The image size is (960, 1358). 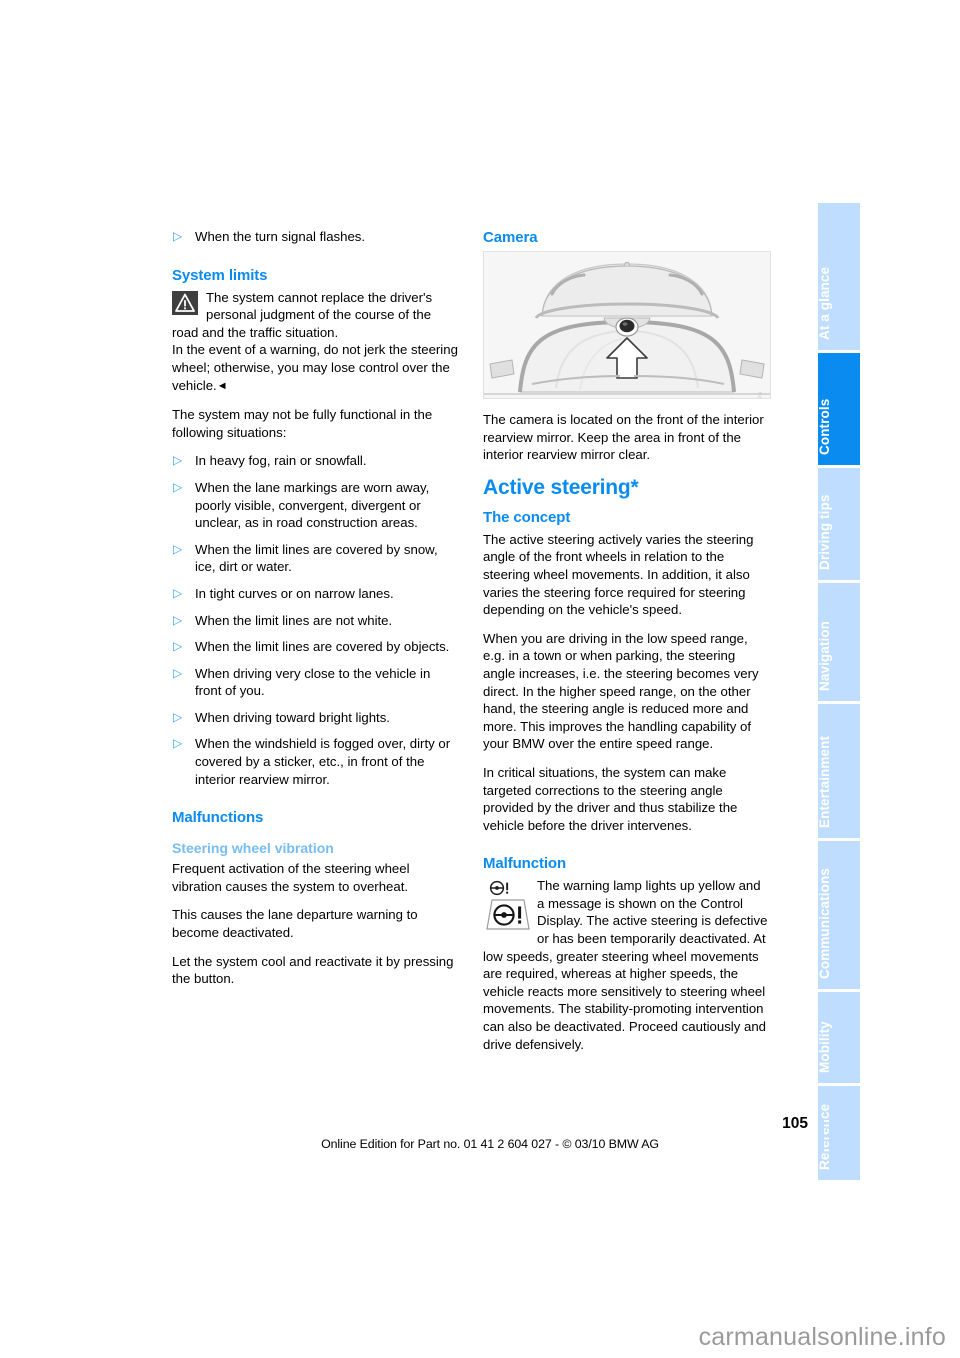 What do you see at coordinates (839, 524) in the screenshot?
I see `tab-driving-tips: Driving tips` at bounding box center [839, 524].